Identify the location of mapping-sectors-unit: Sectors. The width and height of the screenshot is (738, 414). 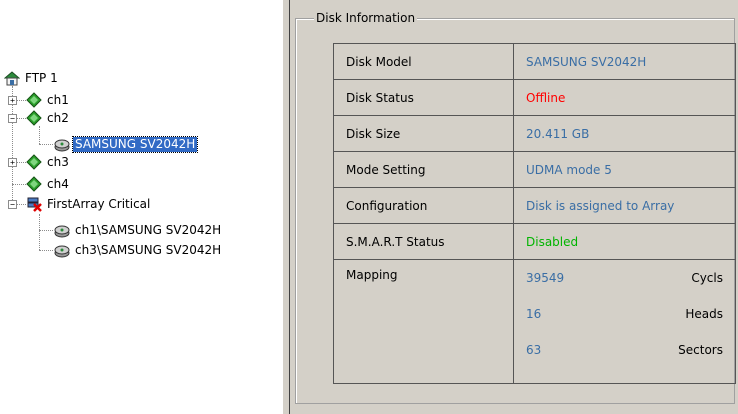
(700, 350).